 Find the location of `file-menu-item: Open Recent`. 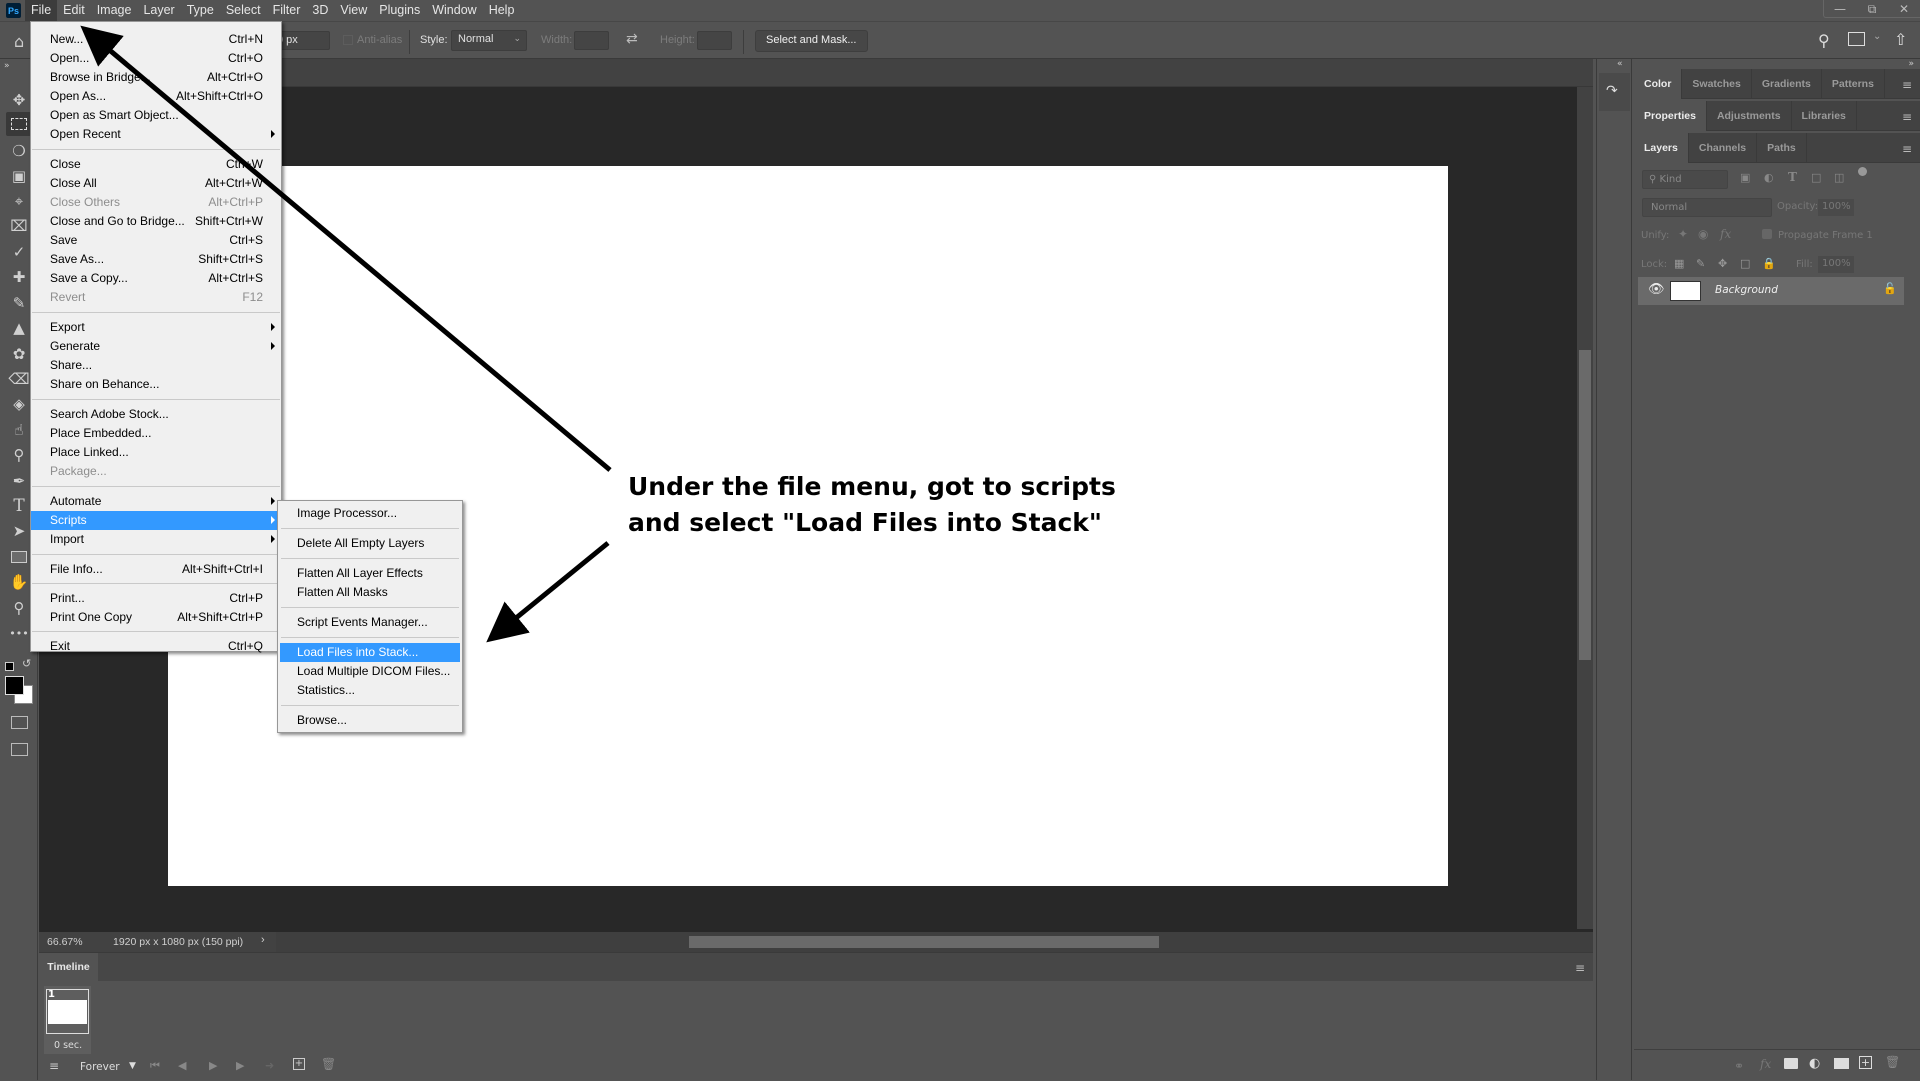

file-menu-item: Open Recent is located at coordinates (156, 134).